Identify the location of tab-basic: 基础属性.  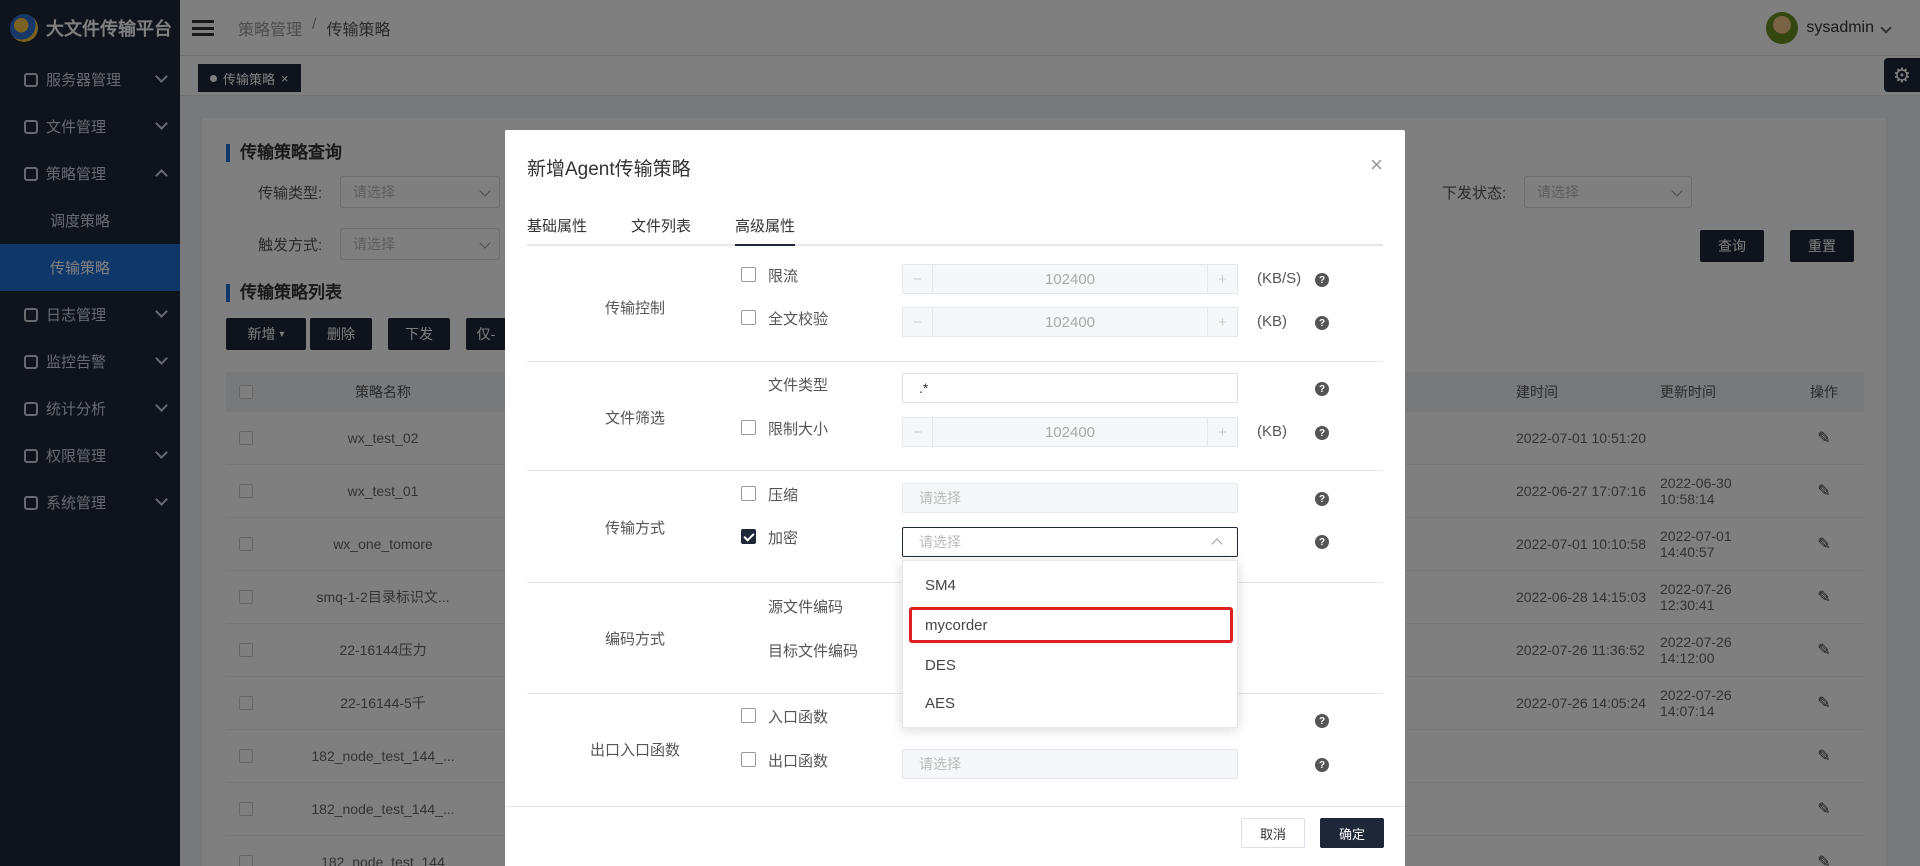
(557, 230).